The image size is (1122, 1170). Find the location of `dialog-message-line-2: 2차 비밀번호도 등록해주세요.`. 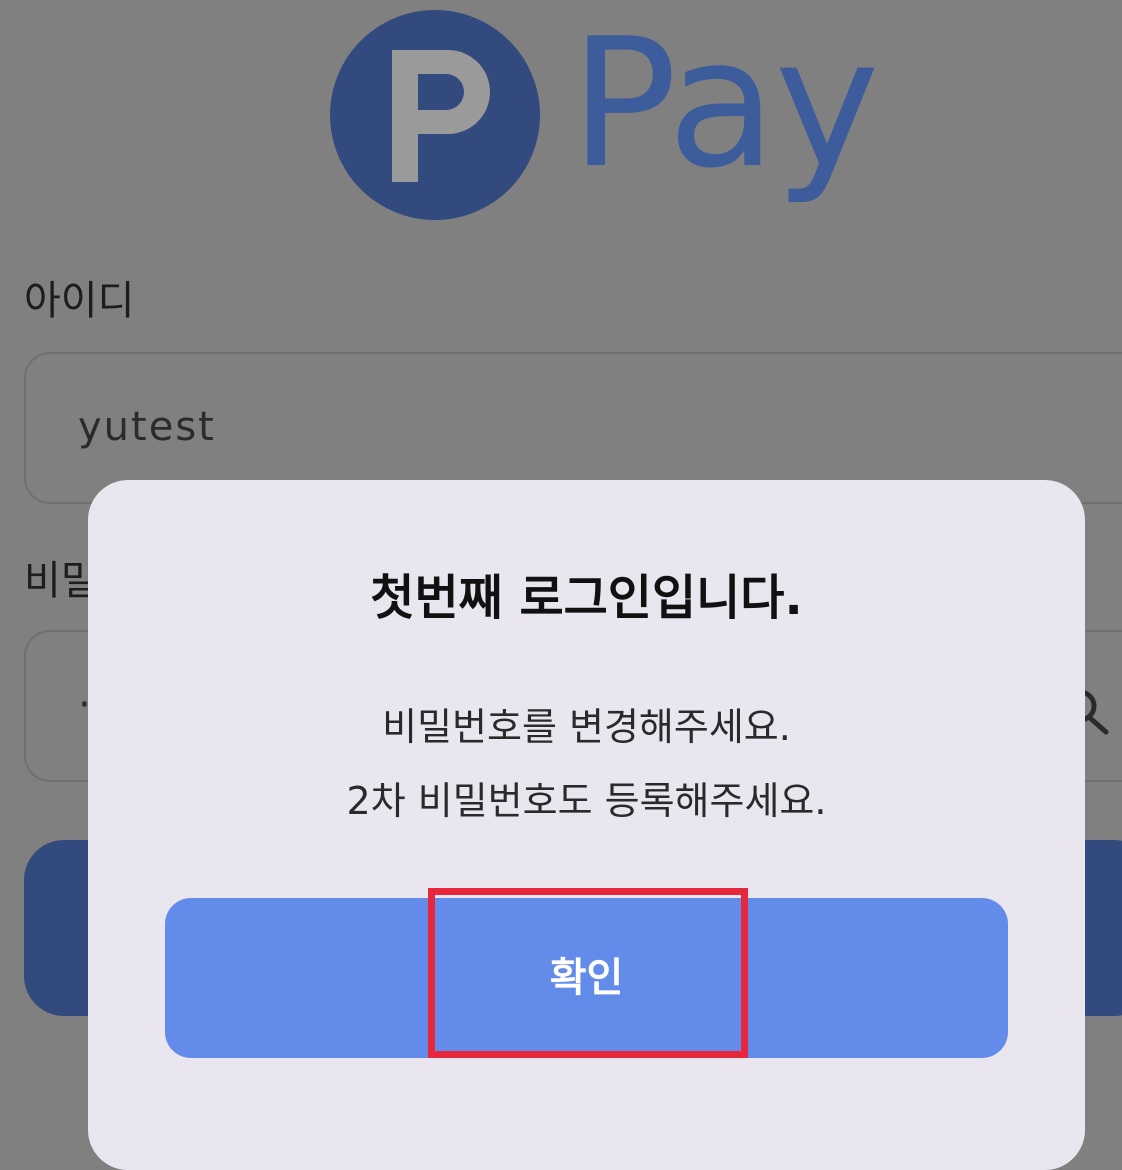

dialog-message-line-2: 2차 비밀번호도 등록해주세요. is located at coordinates (586, 801).